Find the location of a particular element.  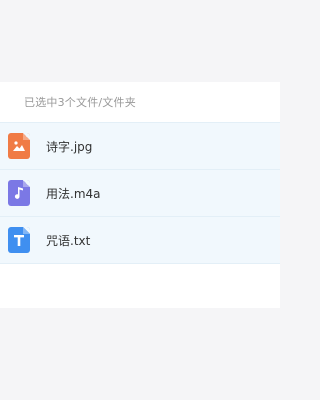

list-item: 用法.m4a is located at coordinates (140, 193).